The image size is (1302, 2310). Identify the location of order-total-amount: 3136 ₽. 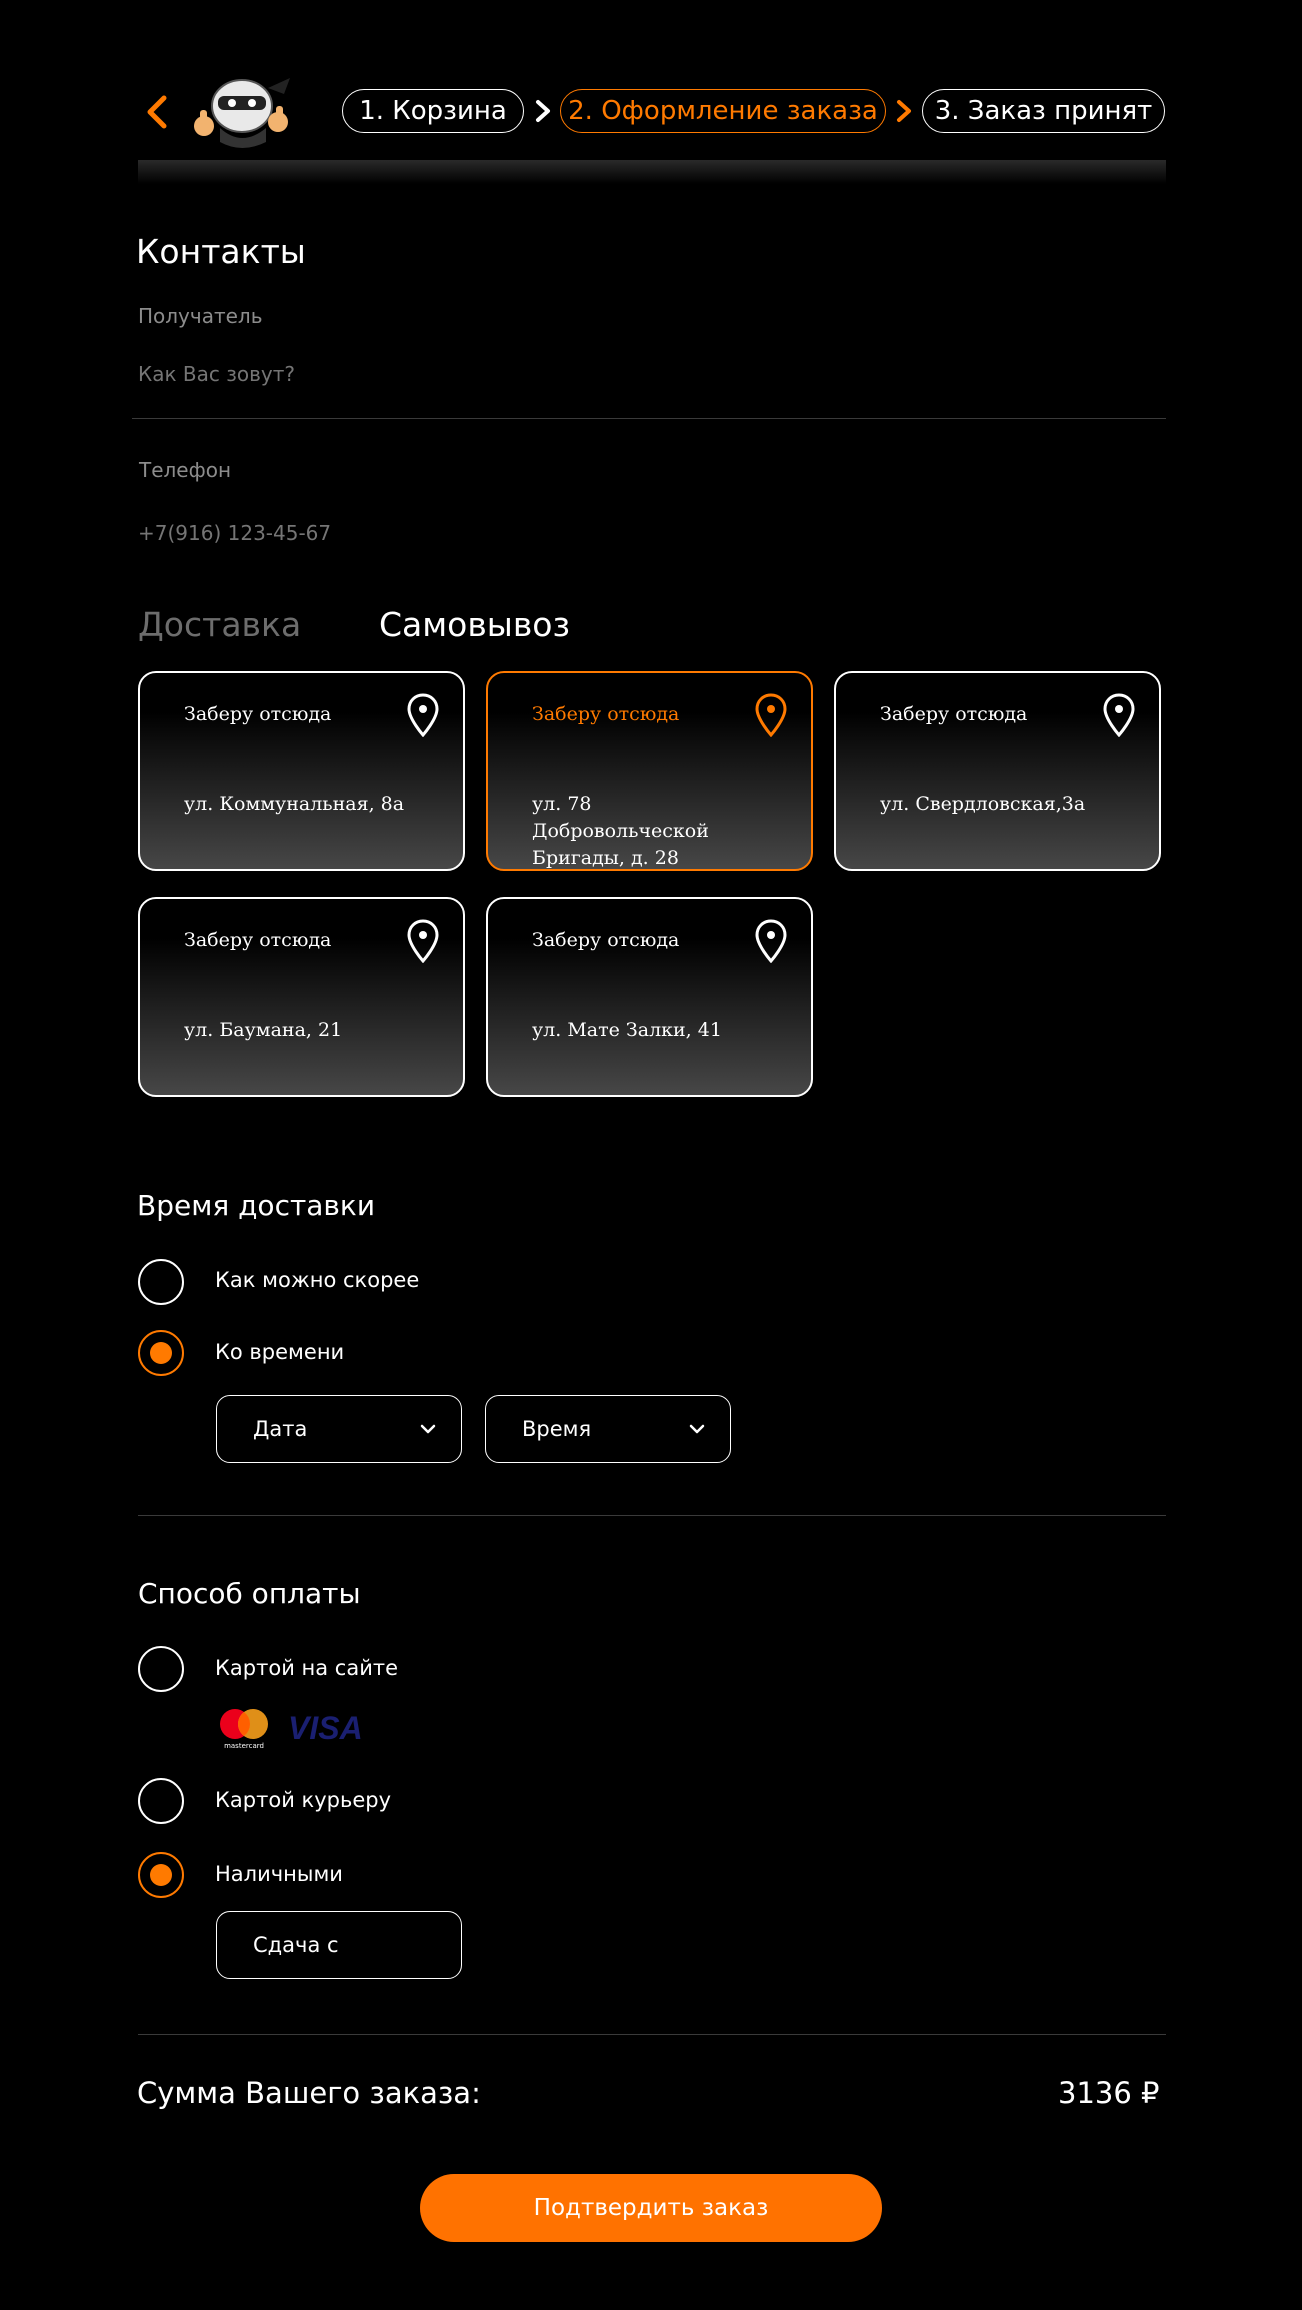
(1109, 2093).